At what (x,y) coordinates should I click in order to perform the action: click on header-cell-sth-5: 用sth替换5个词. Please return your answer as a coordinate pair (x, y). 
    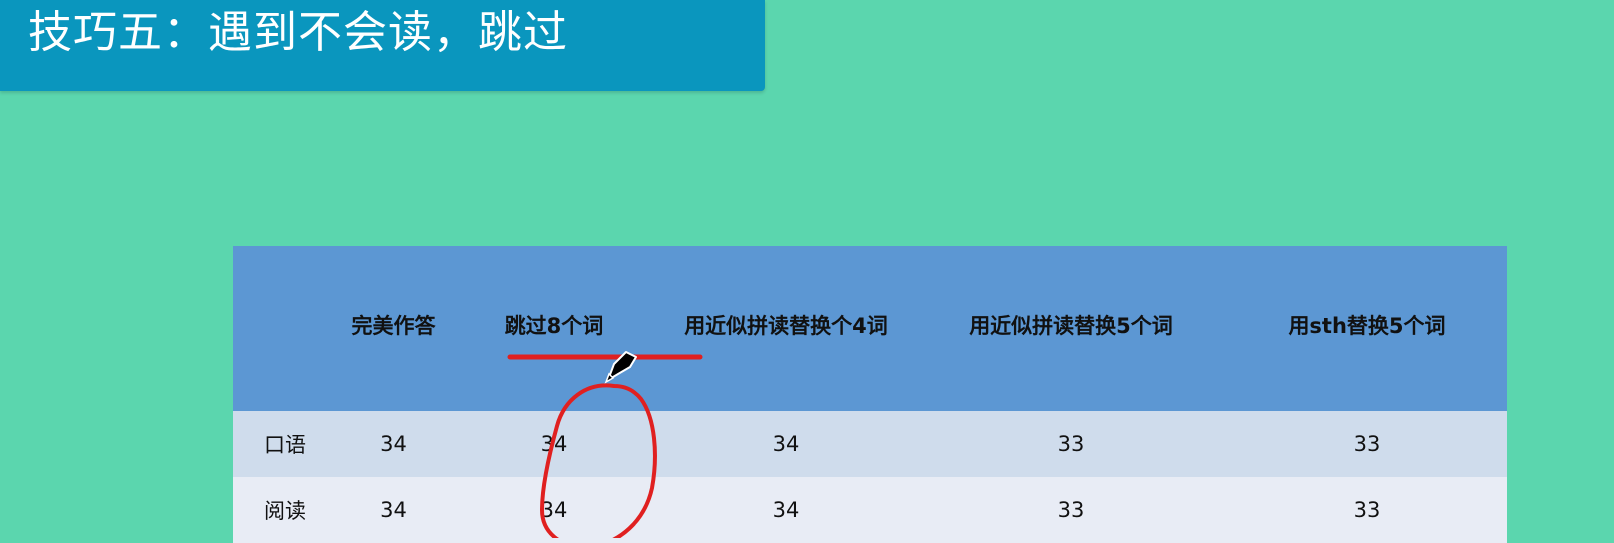
    Looking at the image, I should click on (1367, 328).